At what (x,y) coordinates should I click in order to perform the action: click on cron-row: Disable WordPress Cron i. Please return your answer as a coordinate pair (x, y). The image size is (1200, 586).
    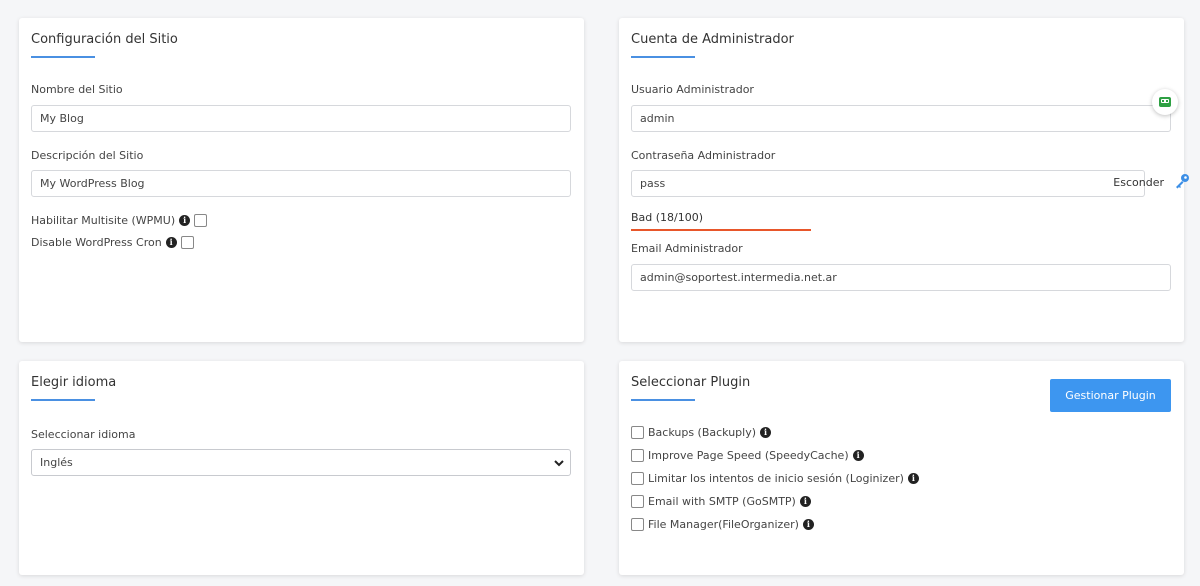
    Looking at the image, I should click on (112, 242).